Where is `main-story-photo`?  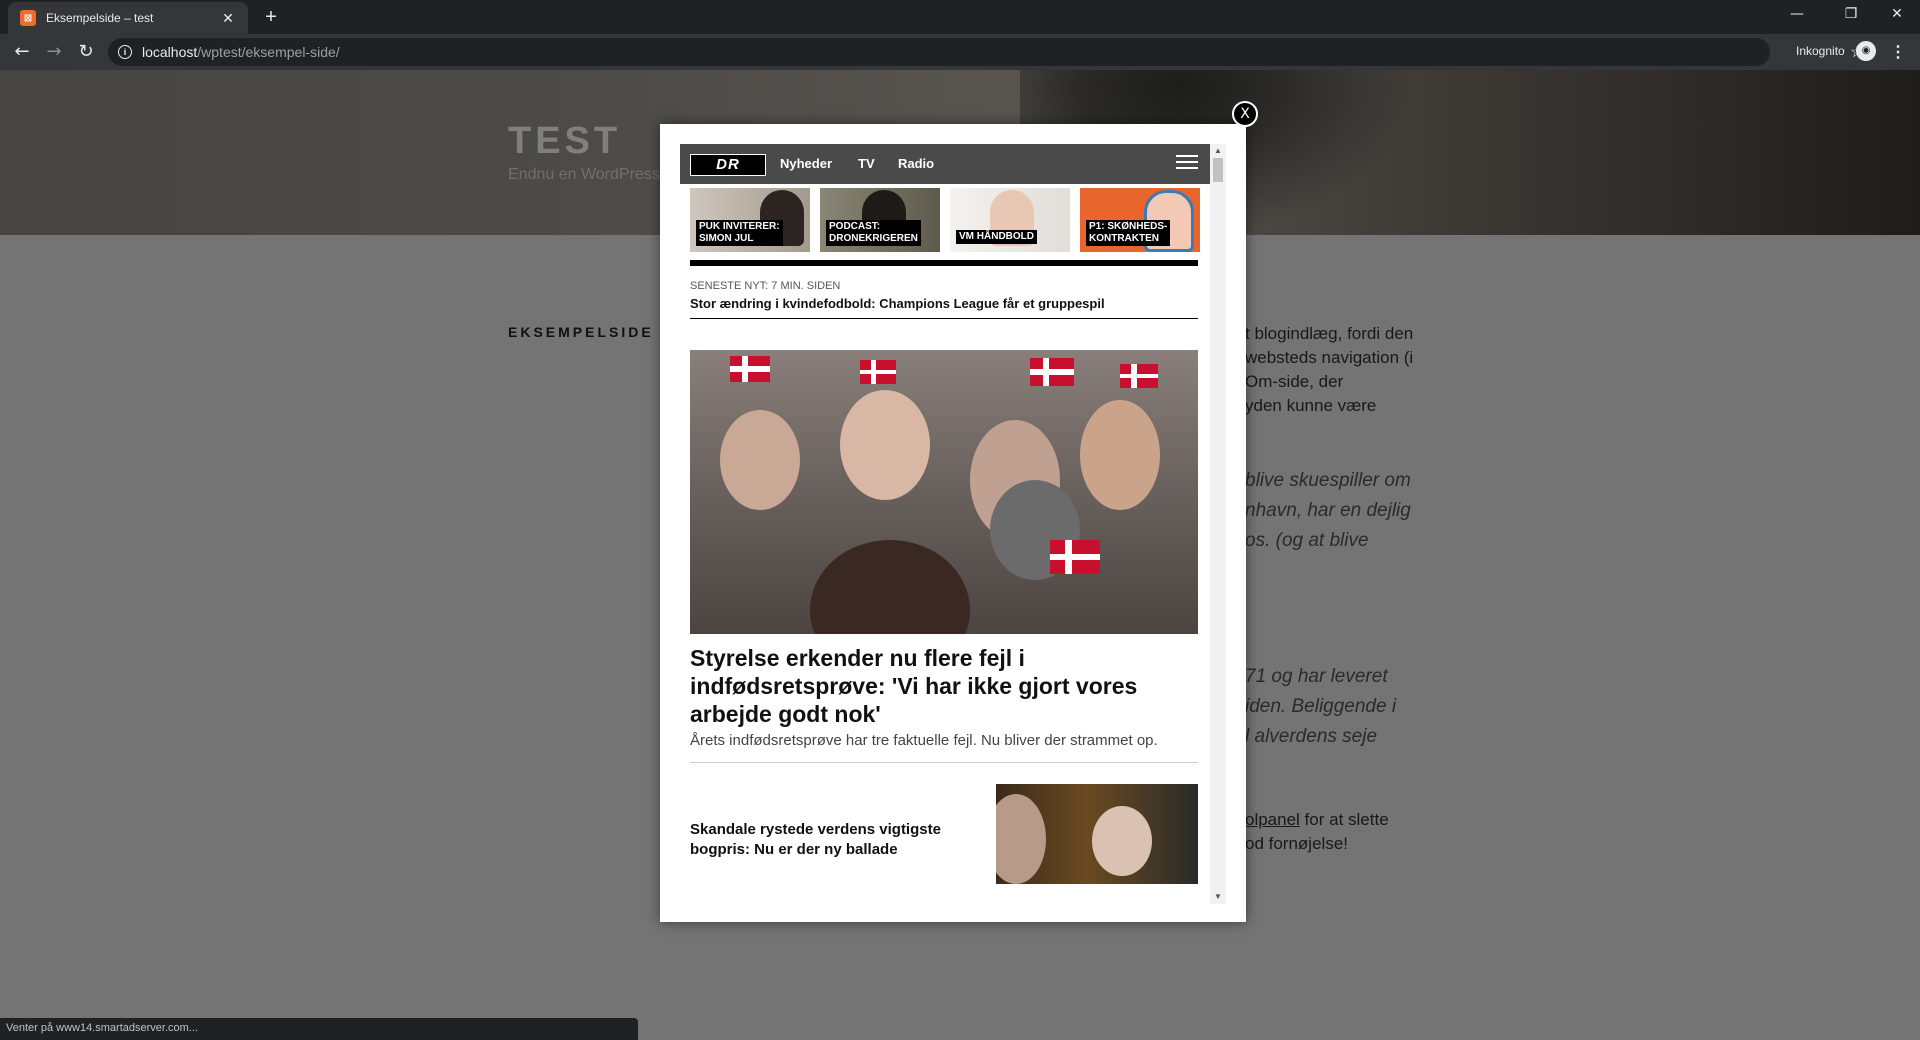
main-story-photo is located at coordinates (944, 492).